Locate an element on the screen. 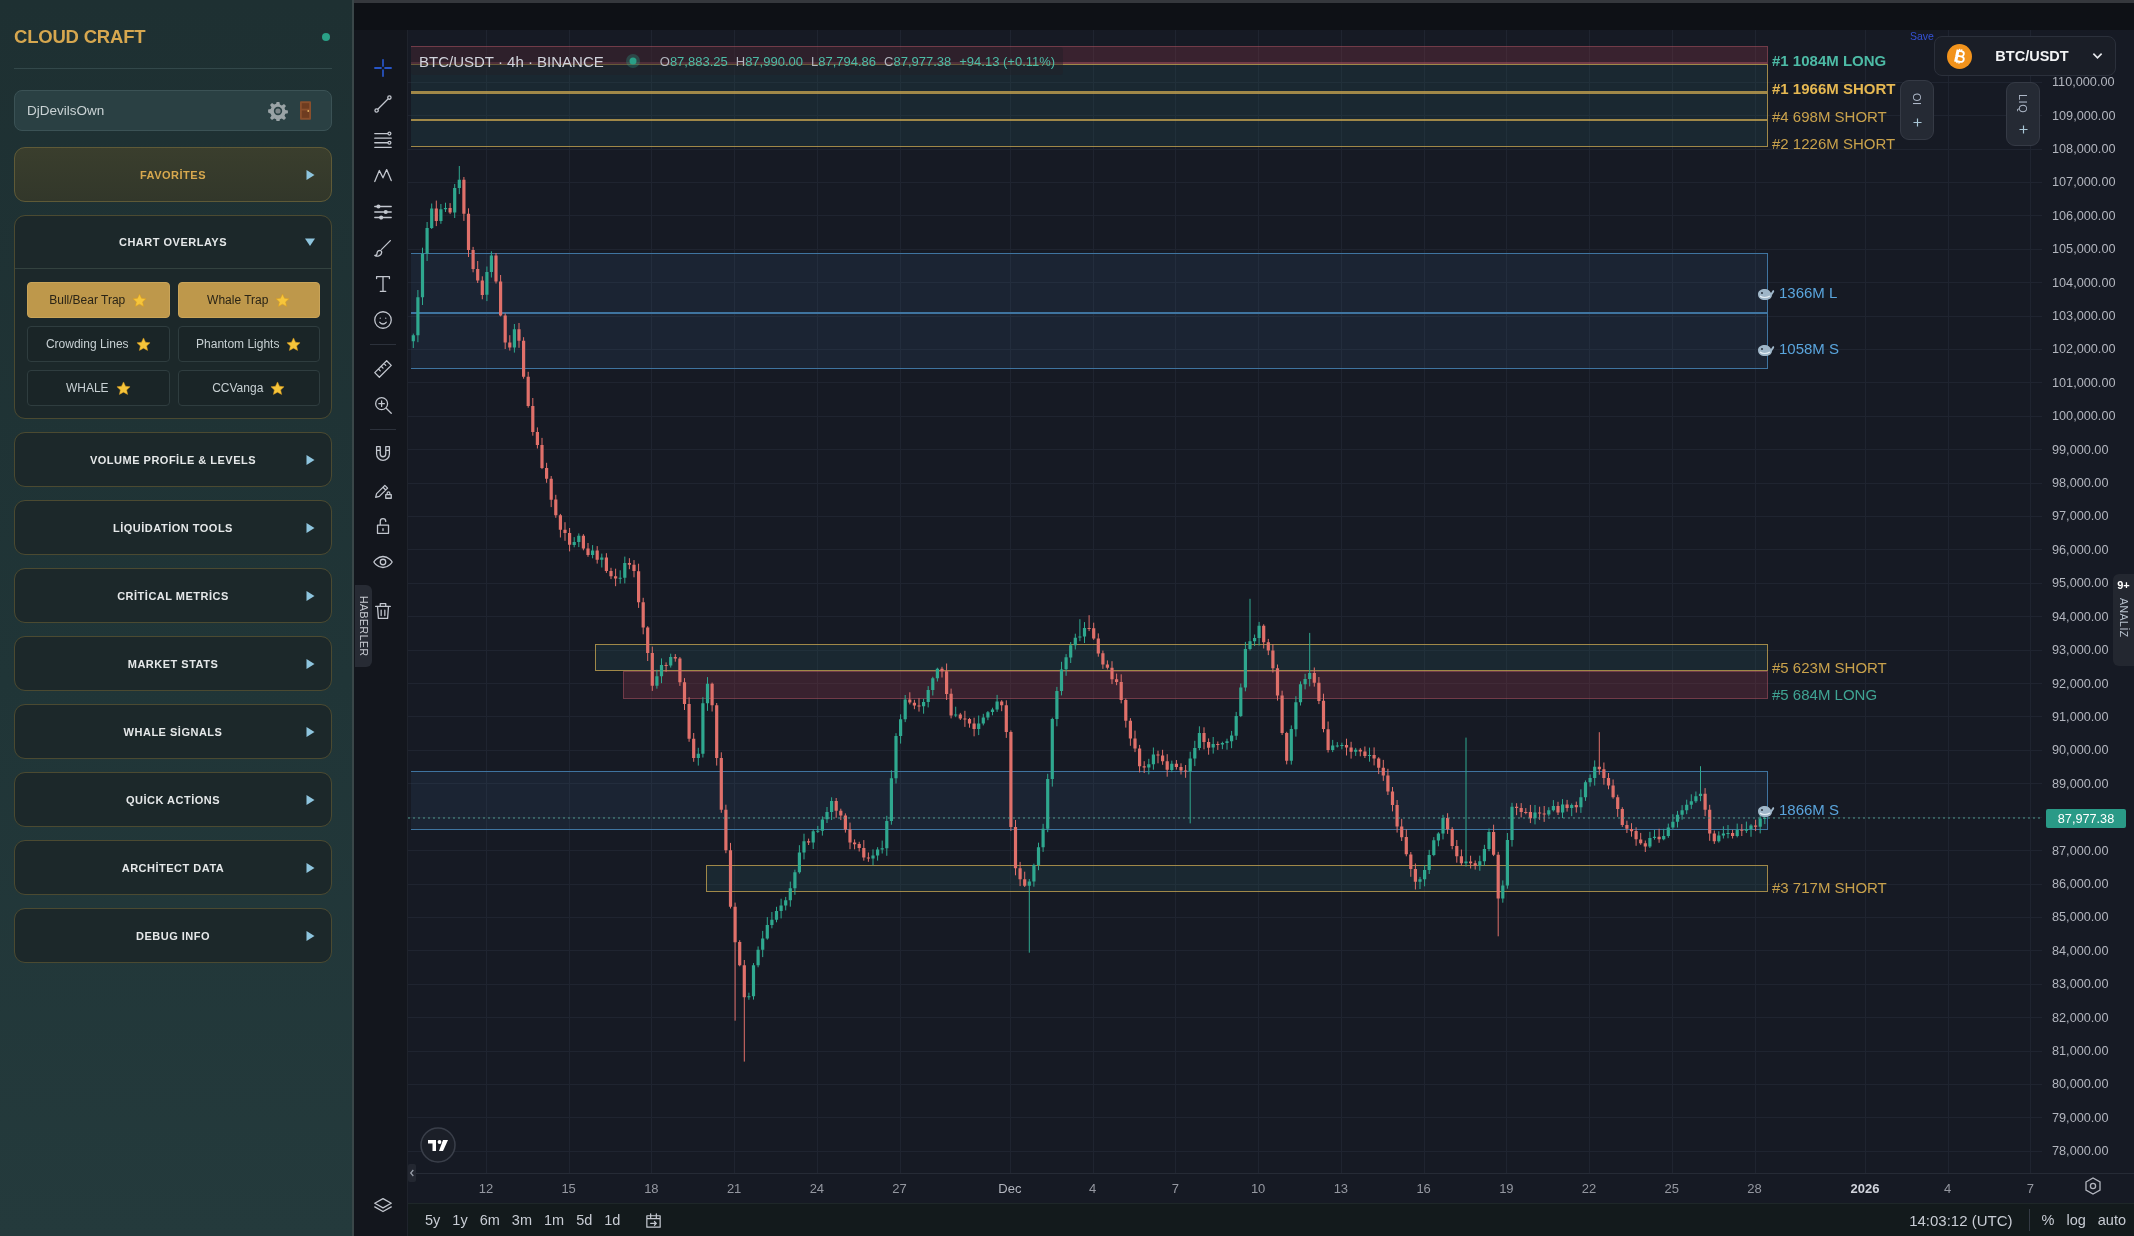 The height and width of the screenshot is (1236, 2134). zone-label: #5 623M SHORT is located at coordinates (1829, 668).